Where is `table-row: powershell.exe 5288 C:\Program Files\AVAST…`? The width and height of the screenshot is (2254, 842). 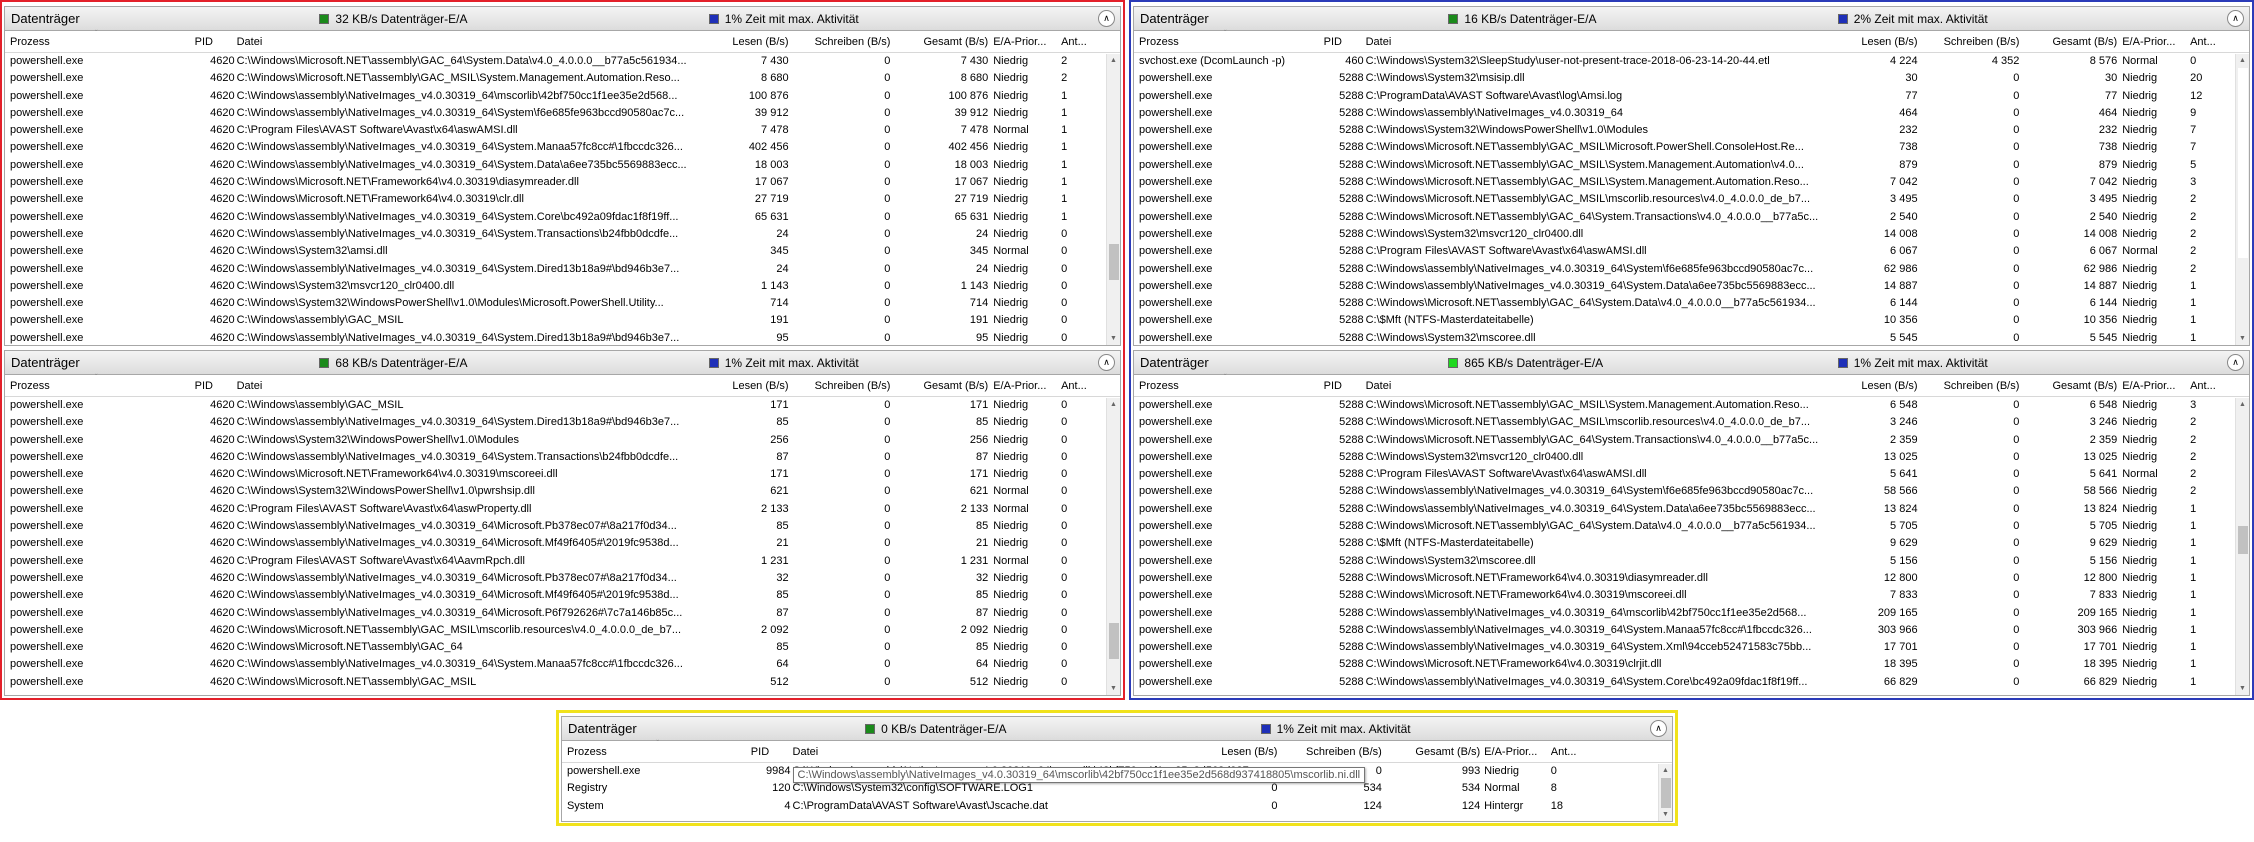 table-row: powershell.exe 5288 C:\Program Files\AVAST… is located at coordinates (1684, 474).